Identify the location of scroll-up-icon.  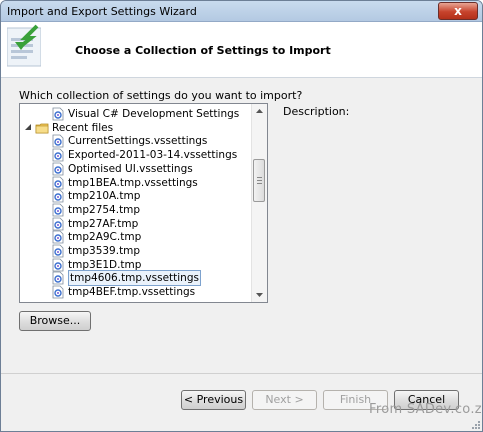
(259, 111).